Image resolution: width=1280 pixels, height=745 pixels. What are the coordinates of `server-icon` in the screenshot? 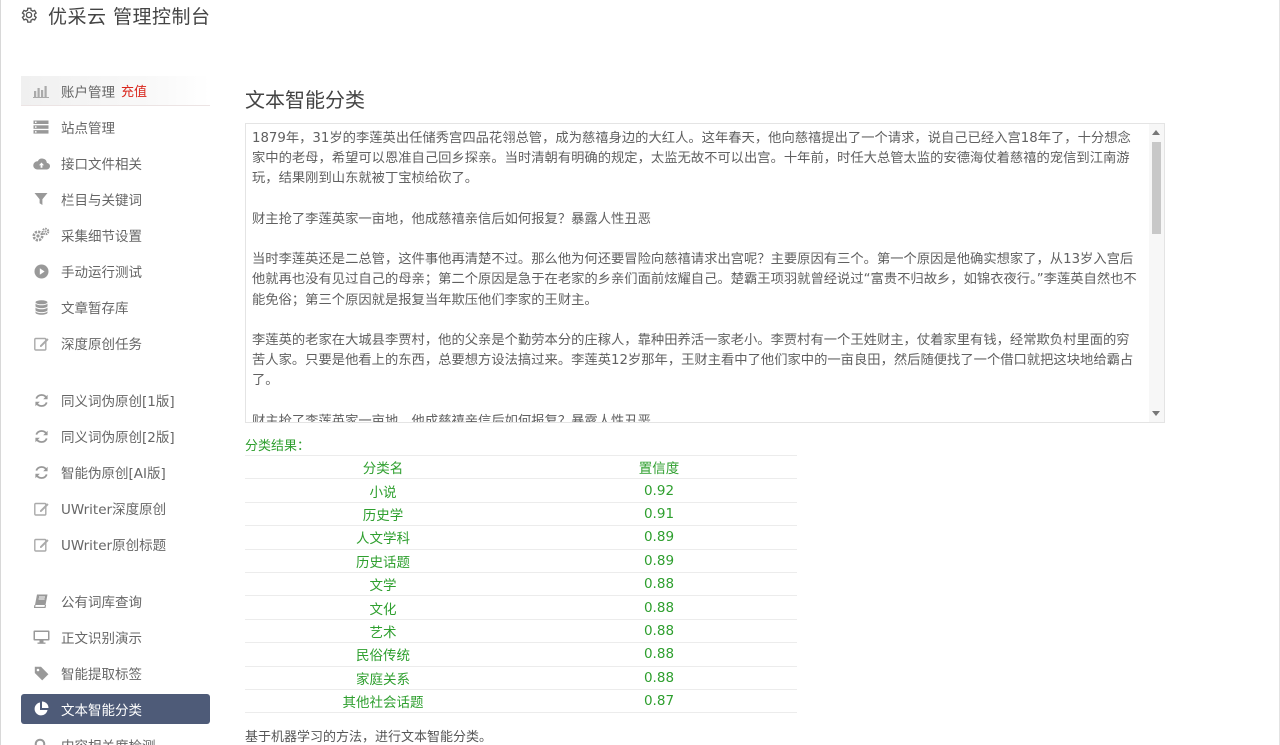 It's located at (41, 127).